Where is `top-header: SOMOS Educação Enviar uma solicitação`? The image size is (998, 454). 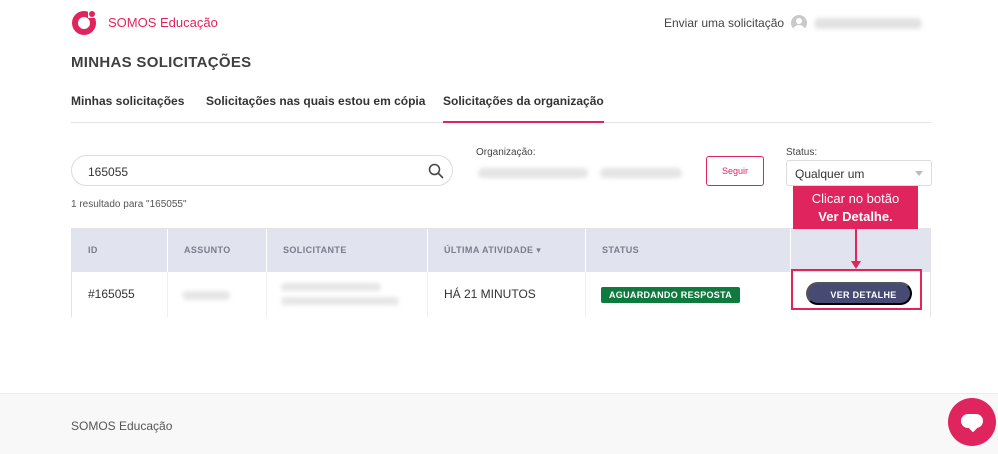
top-header: SOMOS Educação Enviar uma solicitação is located at coordinates (499, 23).